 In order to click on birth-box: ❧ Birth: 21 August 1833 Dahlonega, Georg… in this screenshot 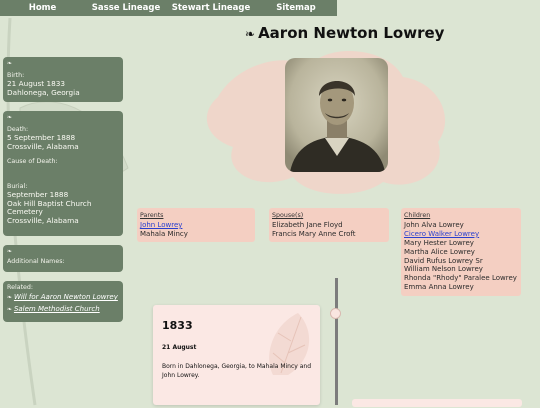, I will do `click(63, 79)`.